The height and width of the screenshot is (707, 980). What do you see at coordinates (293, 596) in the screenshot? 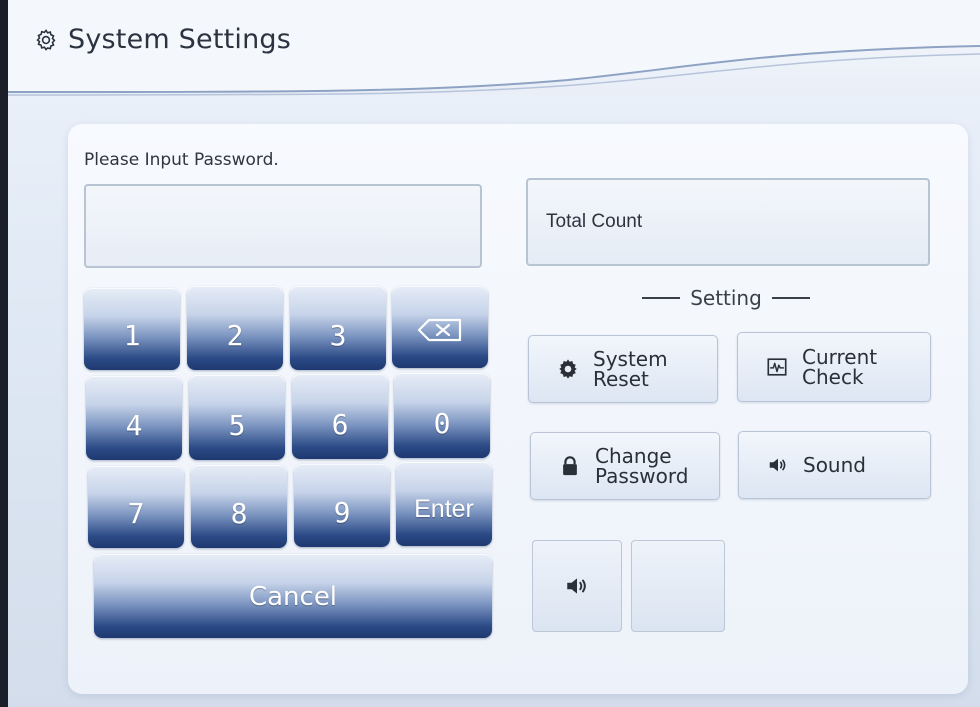
I see `cancel-button: Cancel` at bounding box center [293, 596].